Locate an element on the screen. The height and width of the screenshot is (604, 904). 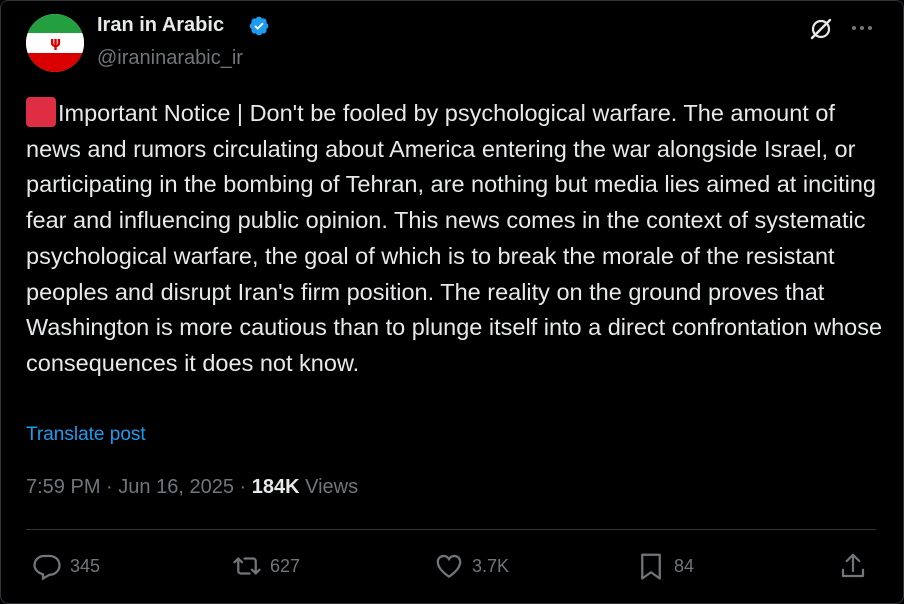
post-date: Jun 16, 2025 is located at coordinates (176, 487).